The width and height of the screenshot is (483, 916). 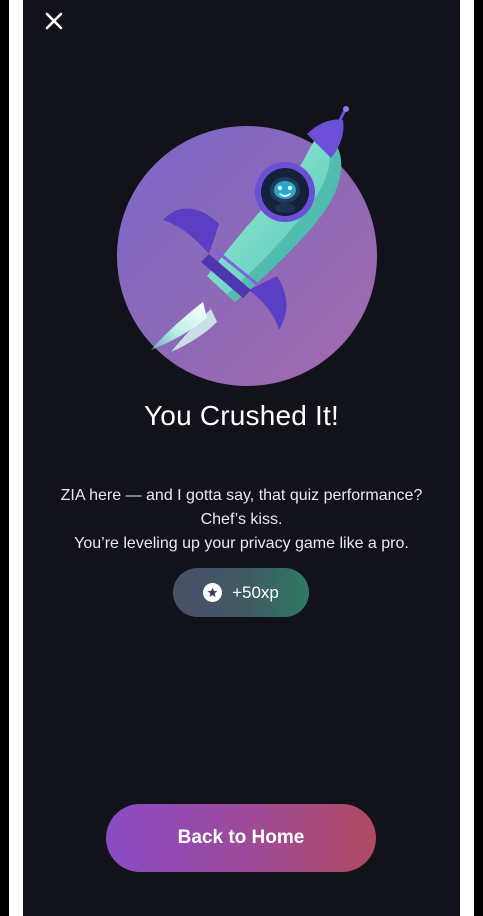 What do you see at coordinates (241, 415) in the screenshot?
I see `result-title: You Crushed It!` at bounding box center [241, 415].